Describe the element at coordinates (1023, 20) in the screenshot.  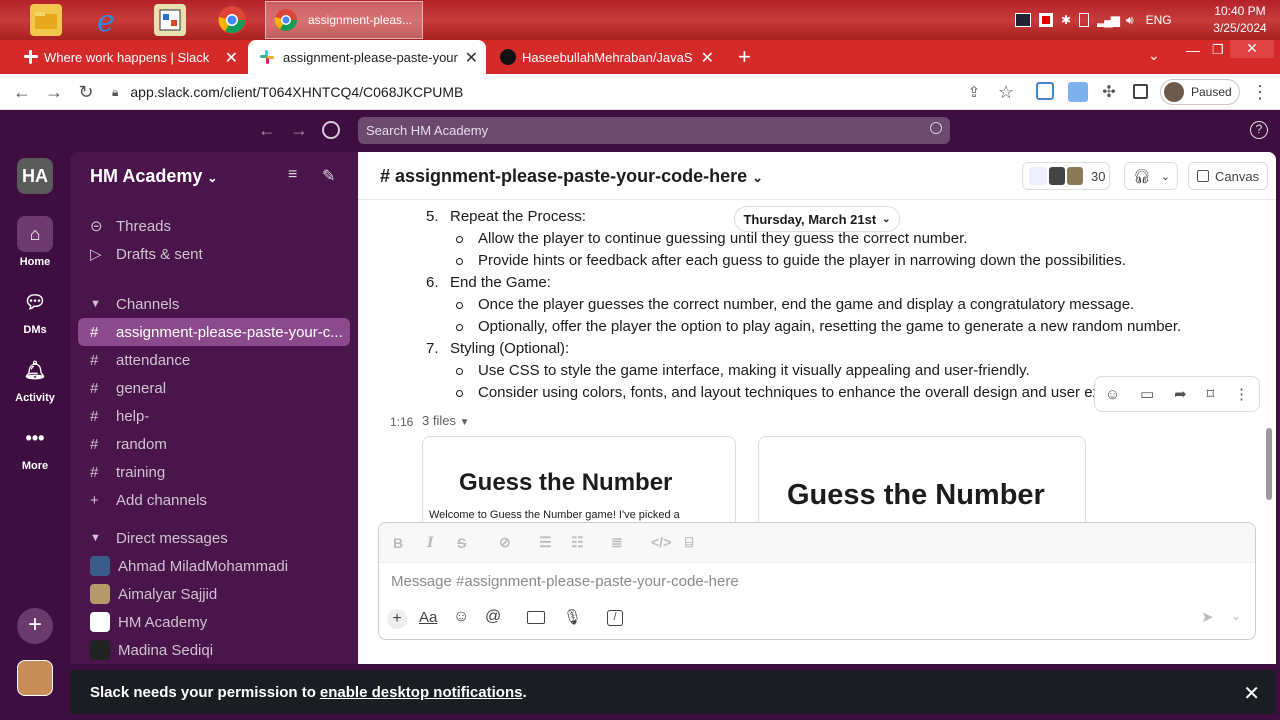
I see `tray-security-icon` at that location.